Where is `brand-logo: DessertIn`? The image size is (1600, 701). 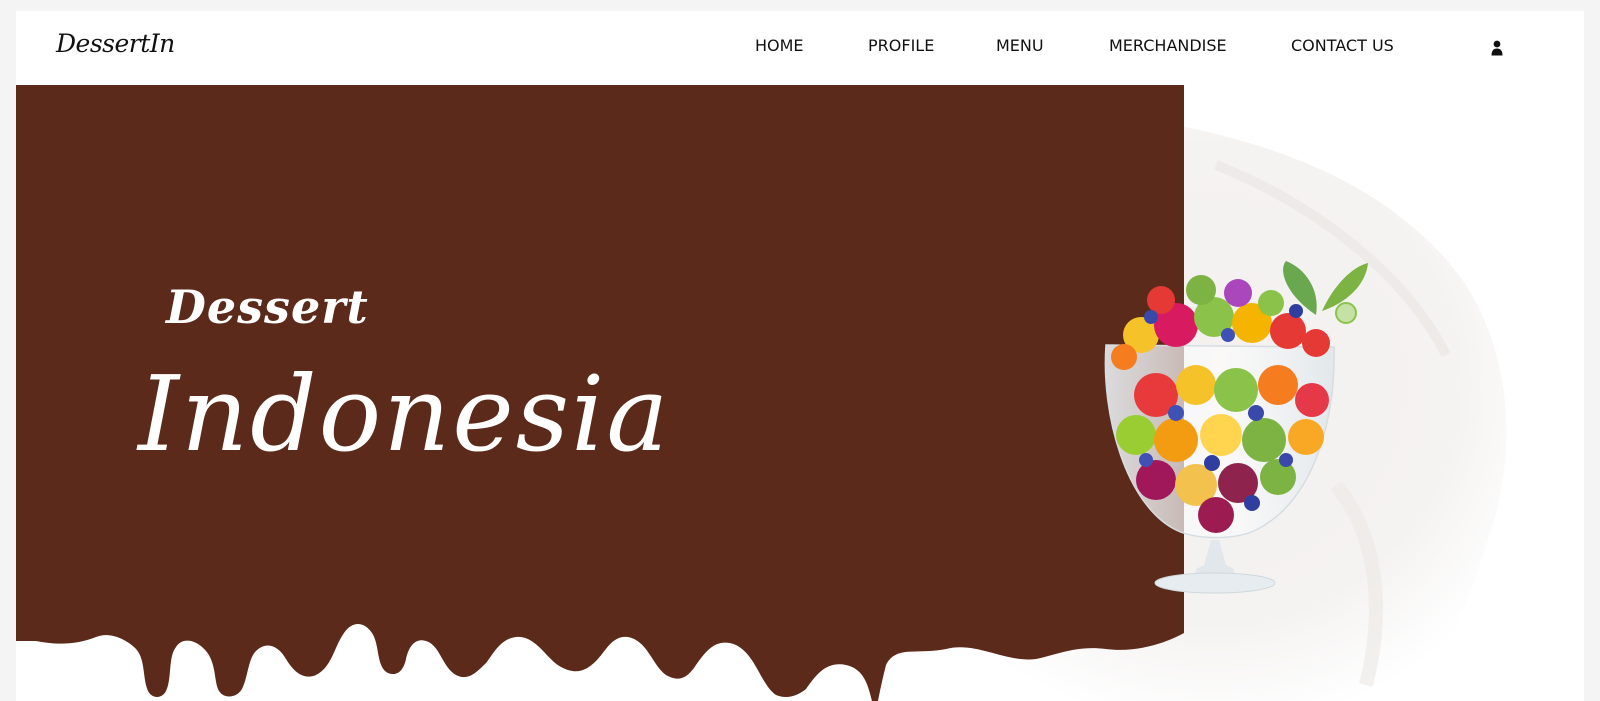 brand-logo: DessertIn is located at coordinates (115, 43).